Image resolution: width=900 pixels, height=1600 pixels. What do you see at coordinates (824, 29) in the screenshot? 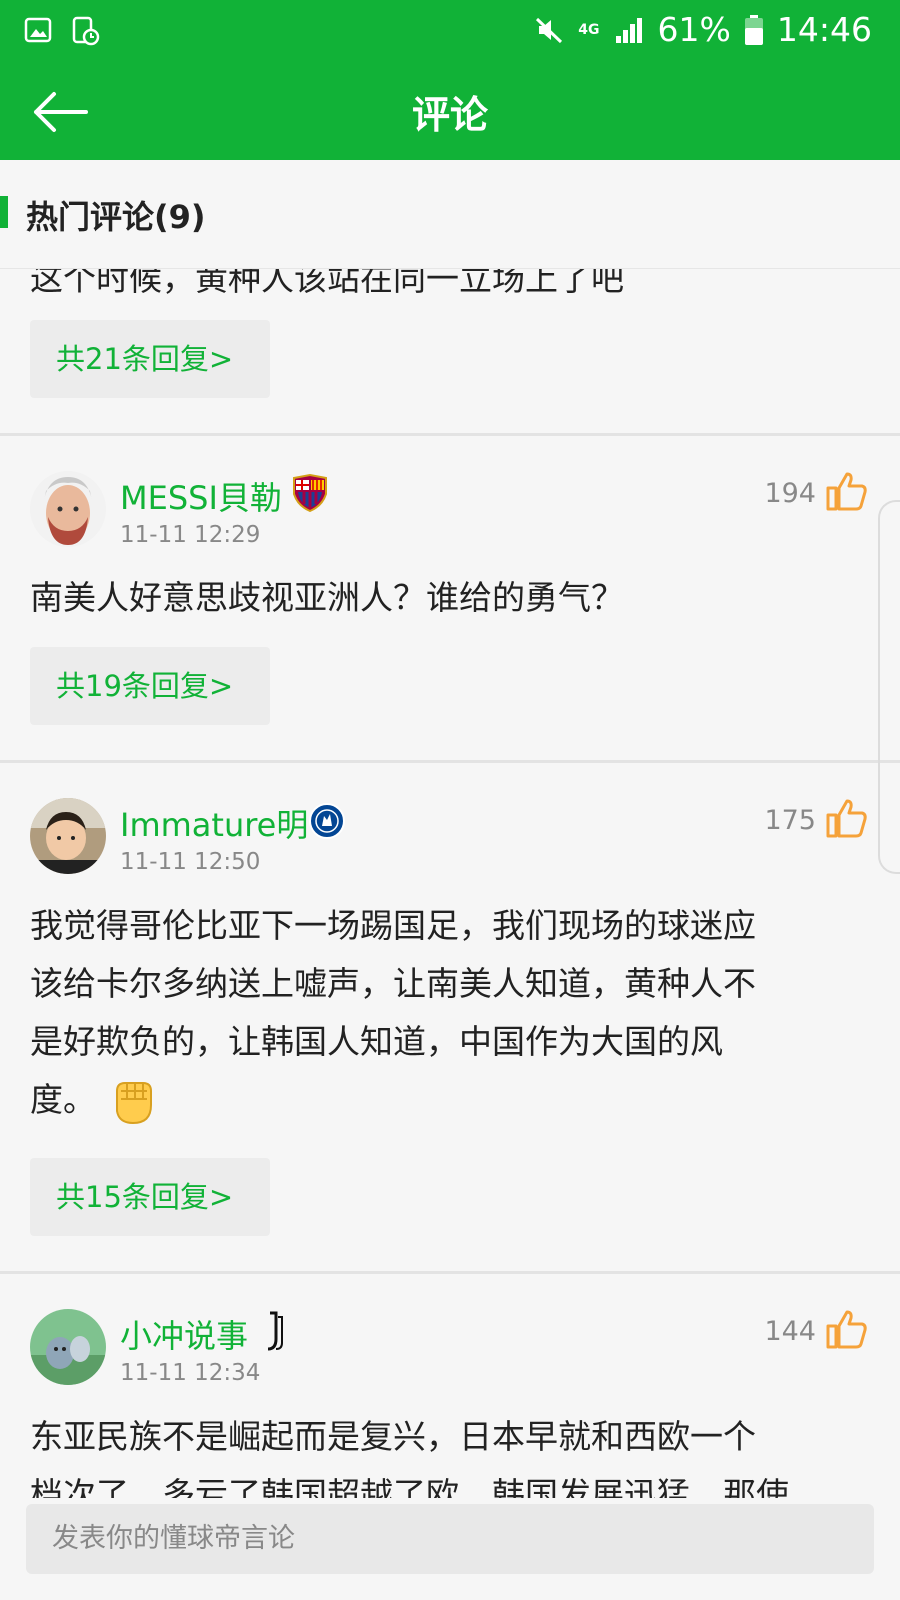
I see `clock: 14:46` at bounding box center [824, 29].